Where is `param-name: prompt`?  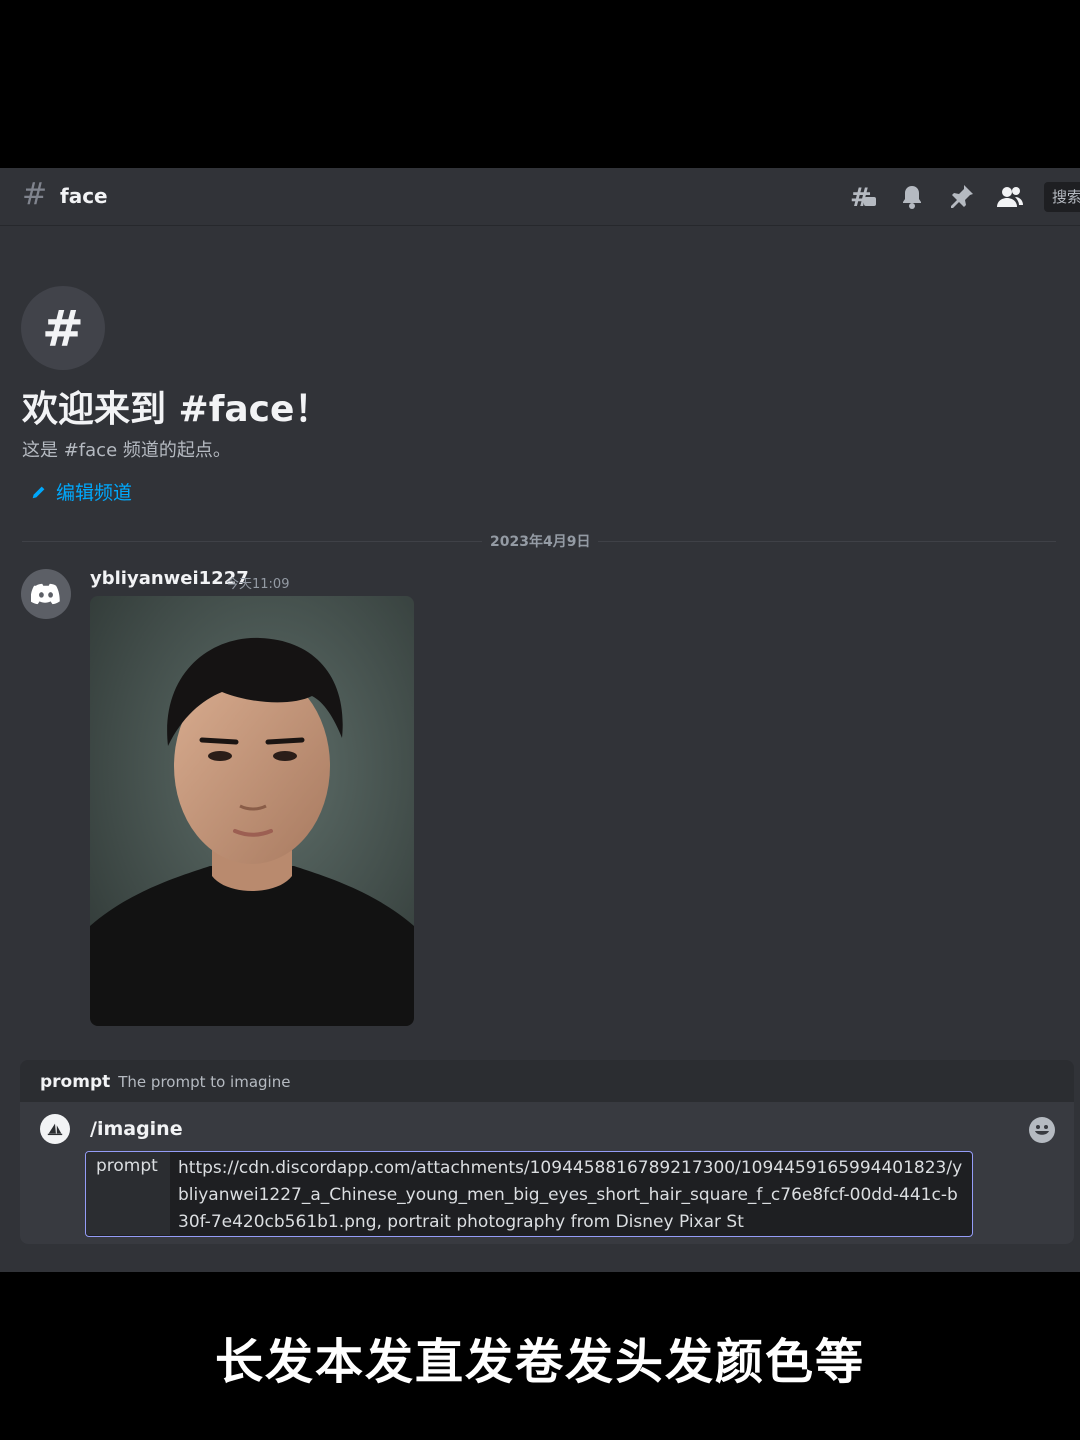
param-name: prompt is located at coordinates (128, 1193).